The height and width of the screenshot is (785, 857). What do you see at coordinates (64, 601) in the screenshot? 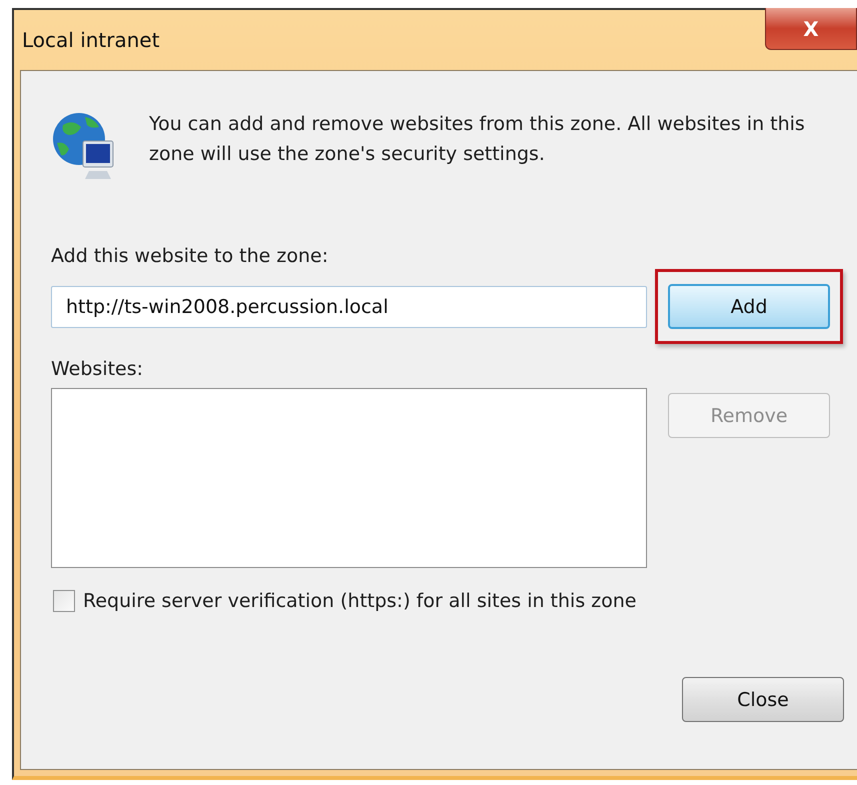
I see `checkbox` at bounding box center [64, 601].